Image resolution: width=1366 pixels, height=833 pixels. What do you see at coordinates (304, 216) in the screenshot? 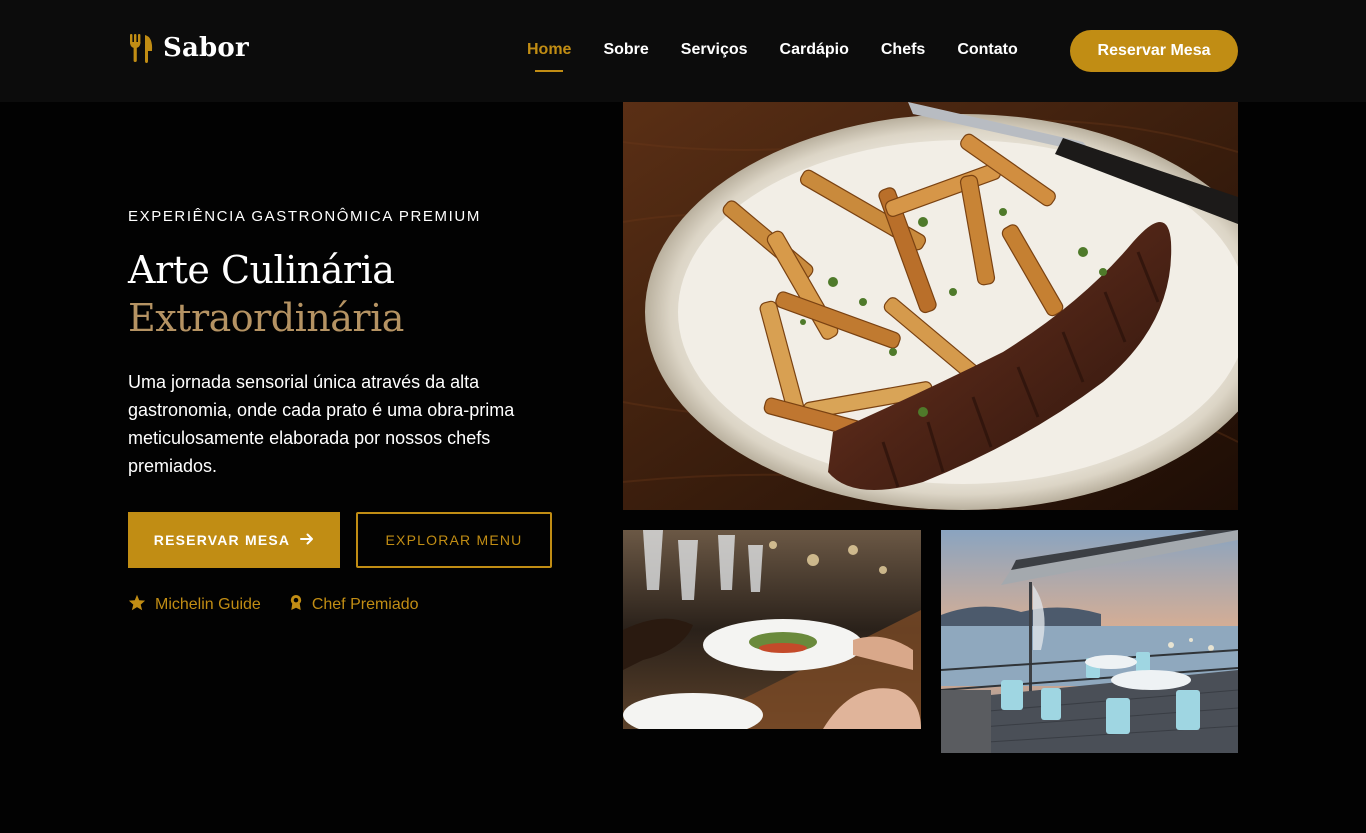
I see `hero-eyebrow: EXPERIÊNCIA GASTRONÔMICA PREMIUM` at bounding box center [304, 216].